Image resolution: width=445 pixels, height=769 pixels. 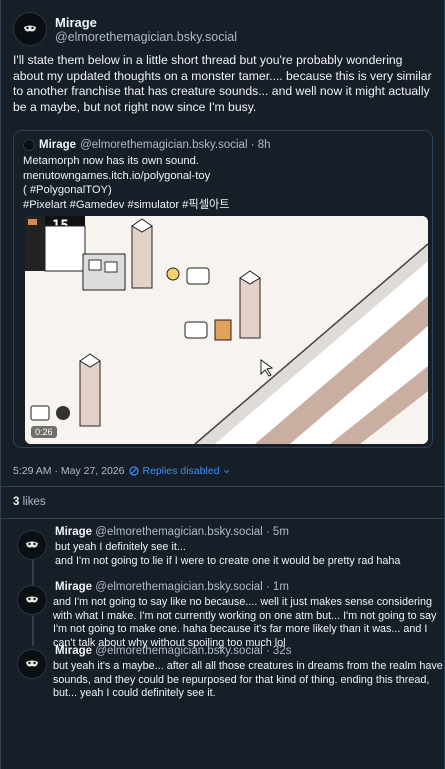 What do you see at coordinates (146, 22) in the screenshot?
I see `author-name: Mirage` at bounding box center [146, 22].